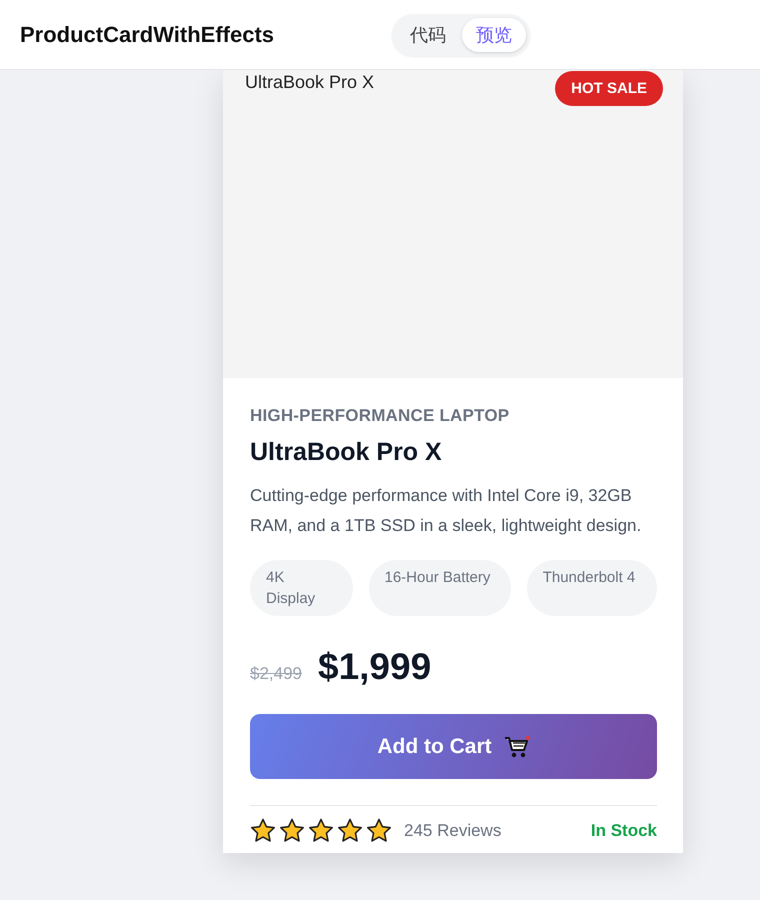 The width and height of the screenshot is (760, 900). I want to click on cart-icon, so click(517, 746).